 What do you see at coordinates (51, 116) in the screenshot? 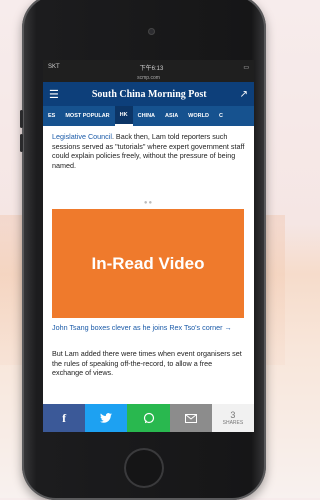
I see `tab-es: ES` at bounding box center [51, 116].